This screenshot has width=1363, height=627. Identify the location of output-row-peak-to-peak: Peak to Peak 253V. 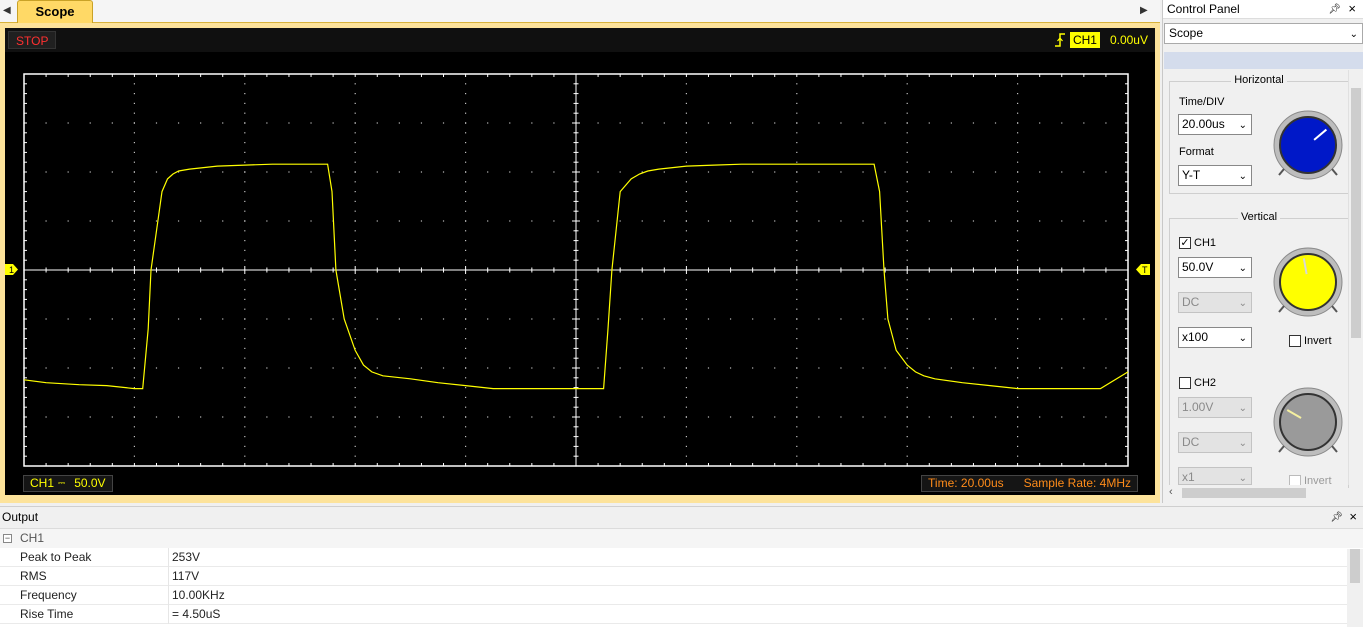
(681, 557).